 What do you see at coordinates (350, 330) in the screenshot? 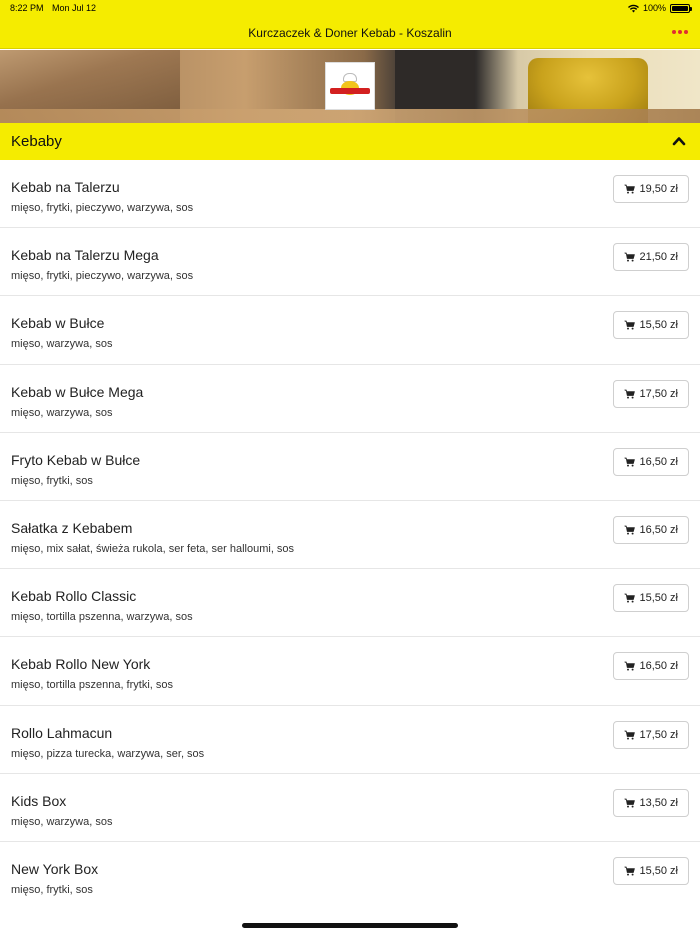
I see `menu-item: Kebab w Bułce mięso, warzywa, sos 15,50 zł` at bounding box center [350, 330].